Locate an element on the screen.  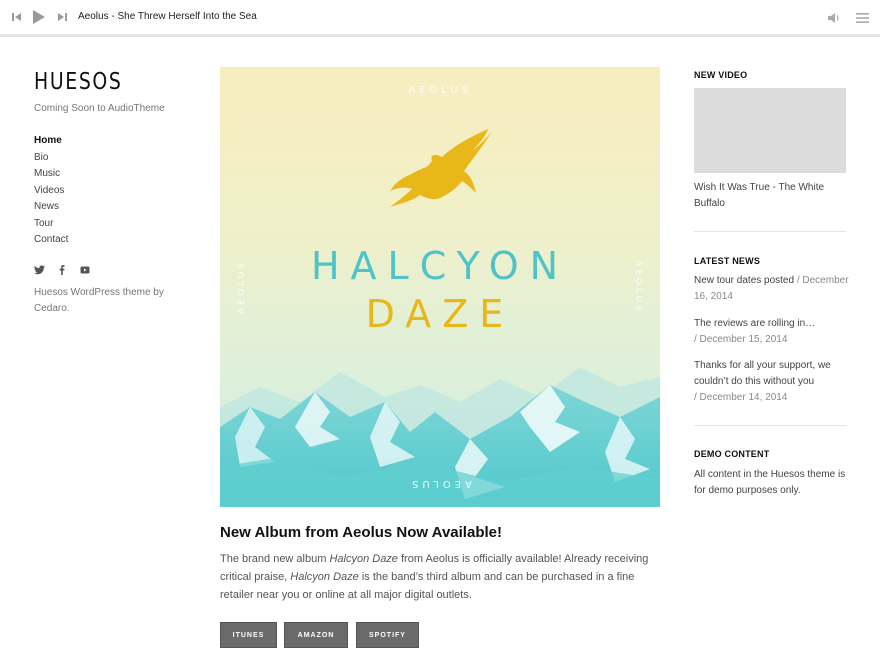
youtube-icon is located at coordinates (85, 271).